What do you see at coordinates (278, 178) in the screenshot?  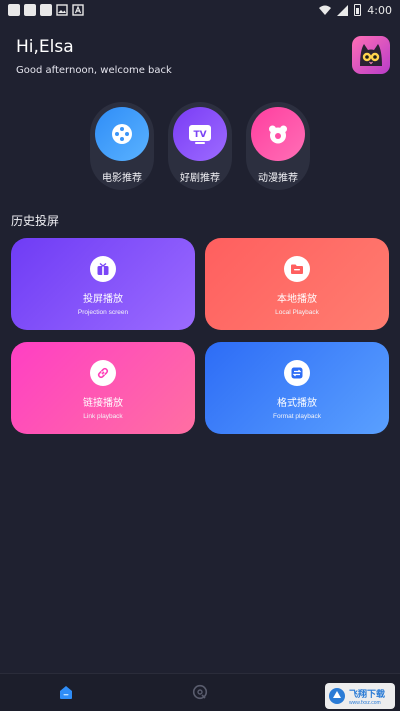 I see `recommend-anime-label: 动漫推荐` at bounding box center [278, 178].